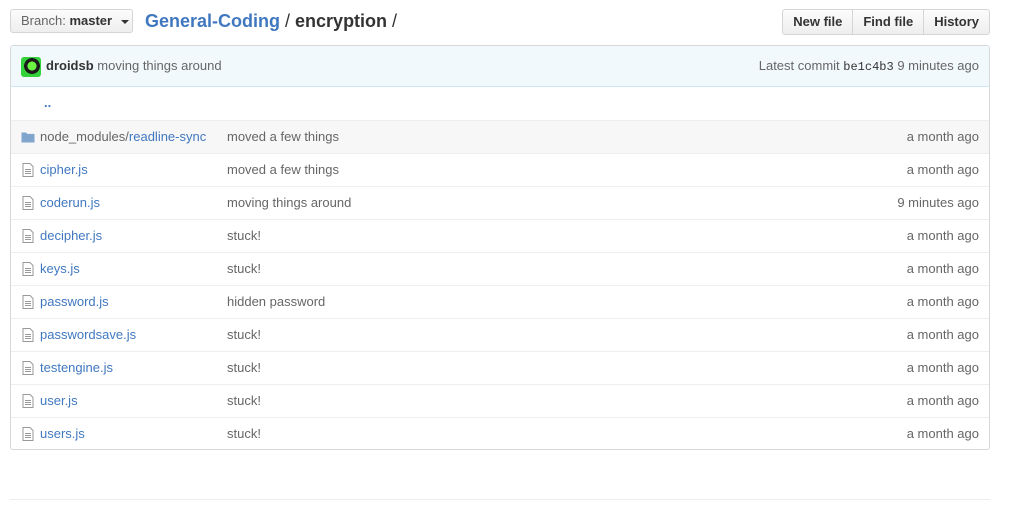  What do you see at coordinates (159, 65) in the screenshot?
I see `commit-message-link: moving things around` at bounding box center [159, 65].